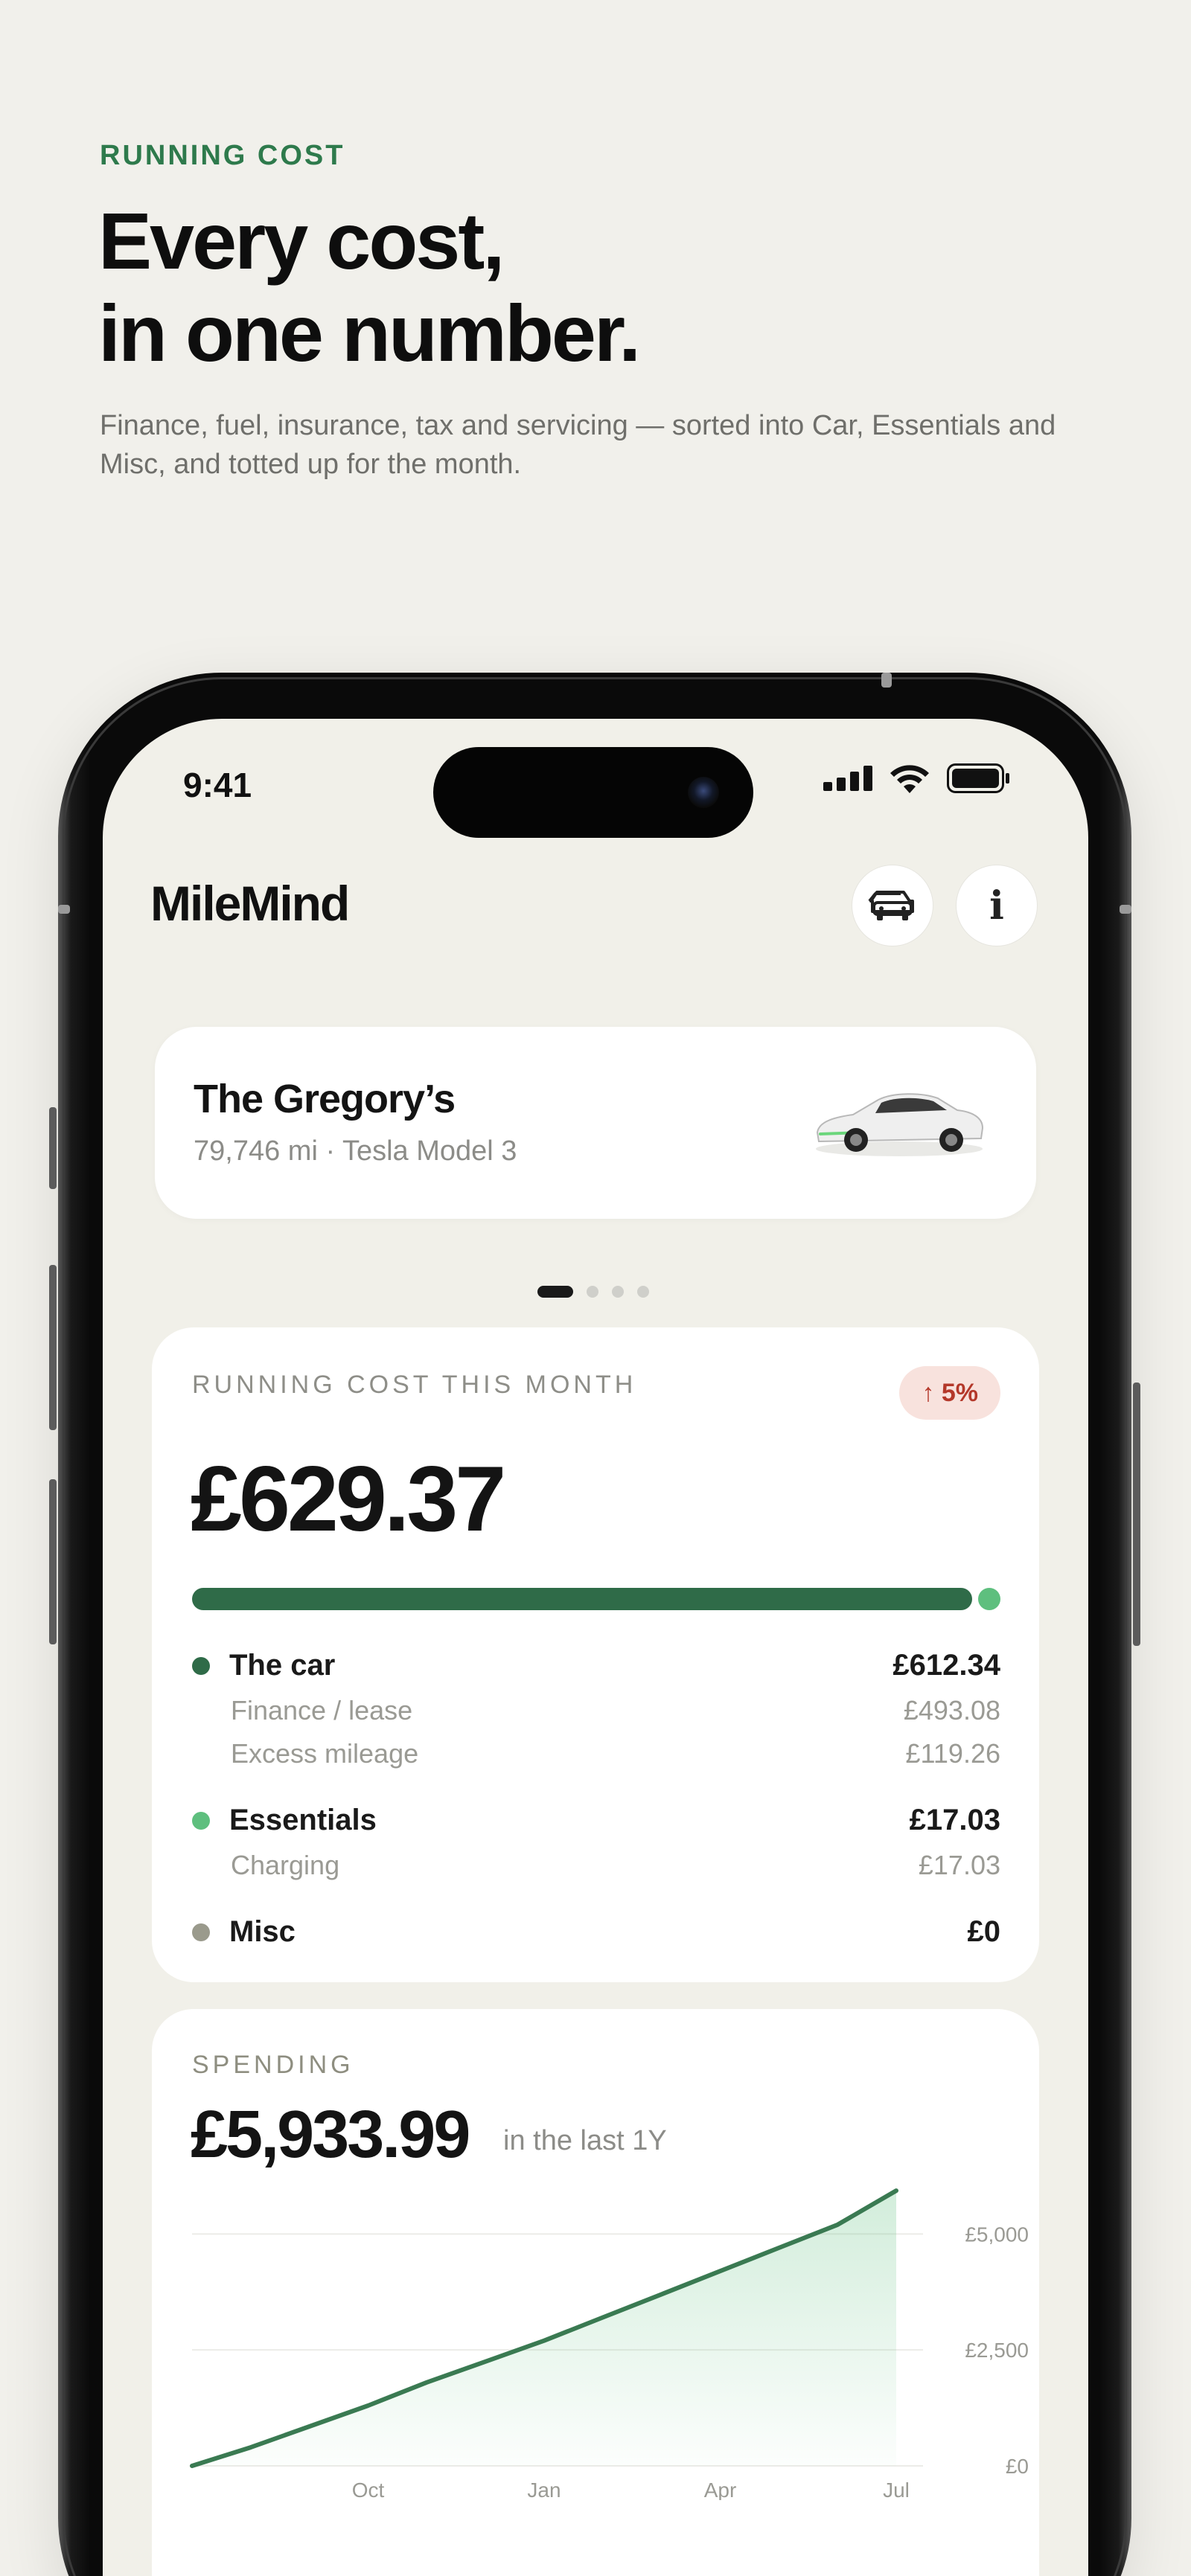 This screenshot has height=2576, width=1191. What do you see at coordinates (355, 1151) in the screenshot?
I see `vehicle-meta: 79,746 mi · Tesla Model 3` at bounding box center [355, 1151].